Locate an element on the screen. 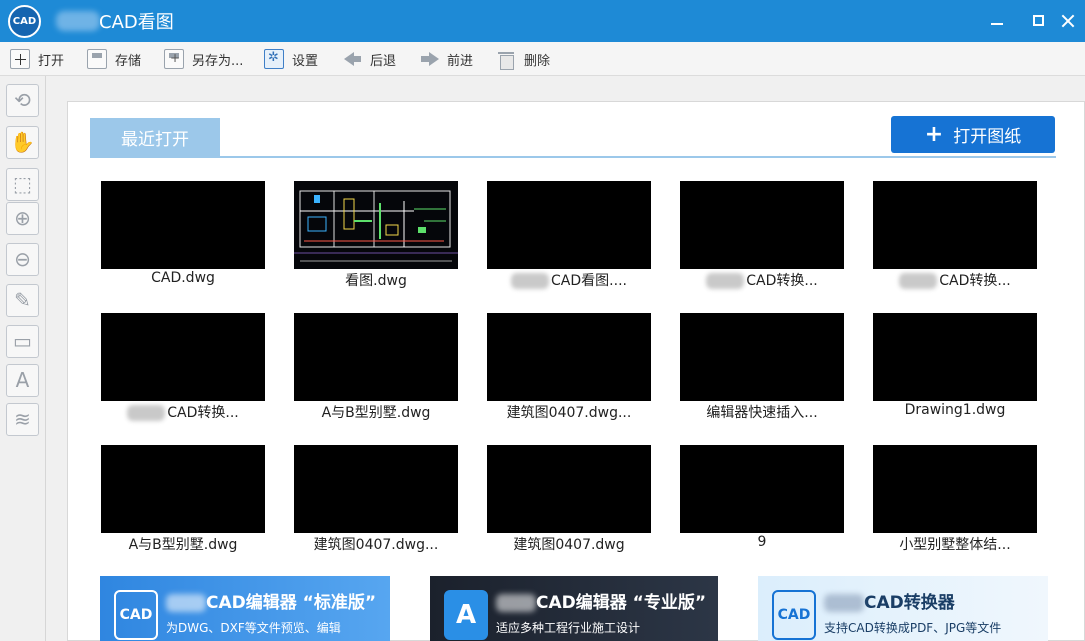 The width and height of the screenshot is (1085, 641). cad-logo-icon: CAD is located at coordinates (136, 615).